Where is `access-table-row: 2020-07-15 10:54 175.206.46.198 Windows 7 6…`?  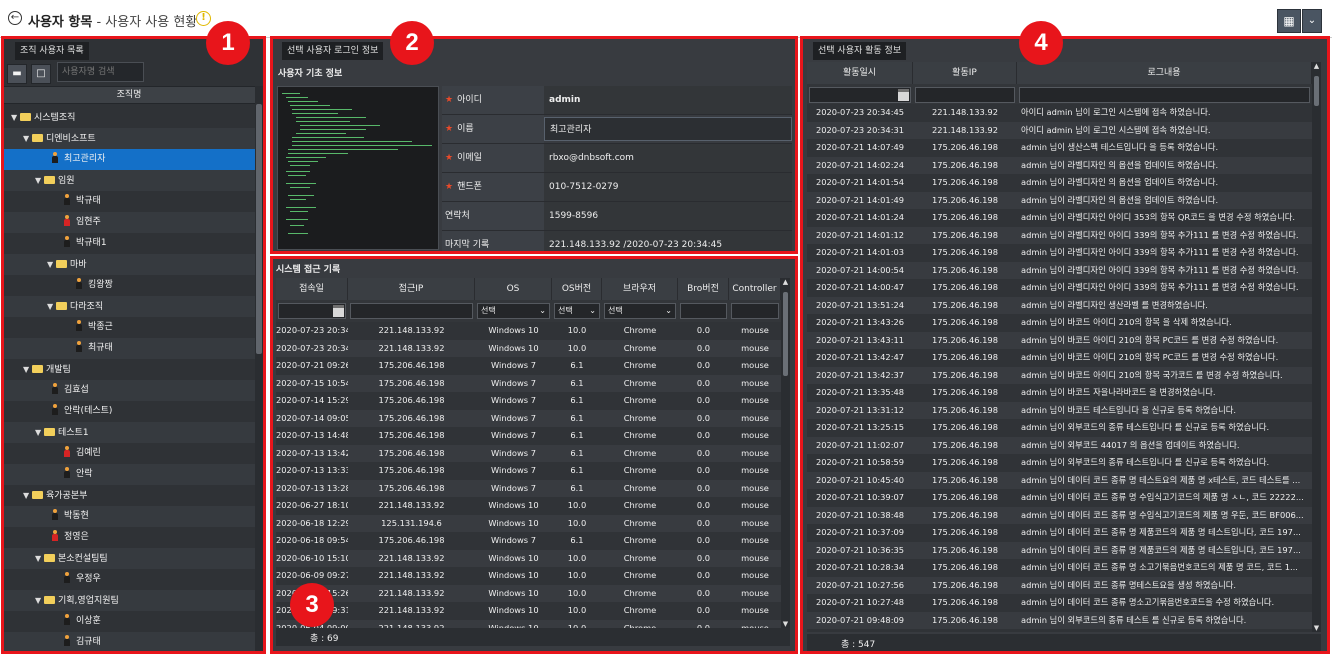
access-table-row: 2020-07-15 10:54 175.206.46.198 Windows 7 6… is located at coordinates (528, 383).